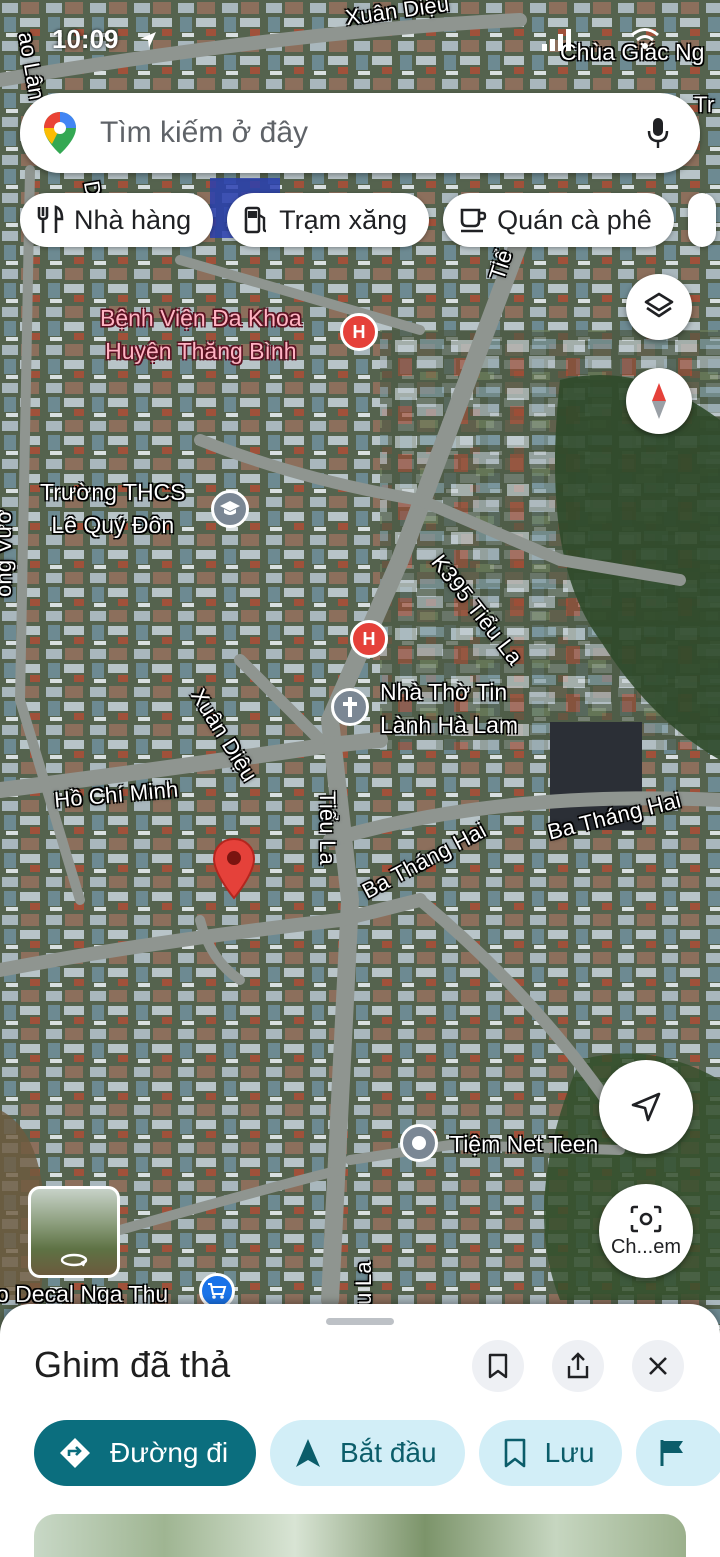 The image size is (720, 1557). I want to click on location-arrow-icon, so click(148, 40).